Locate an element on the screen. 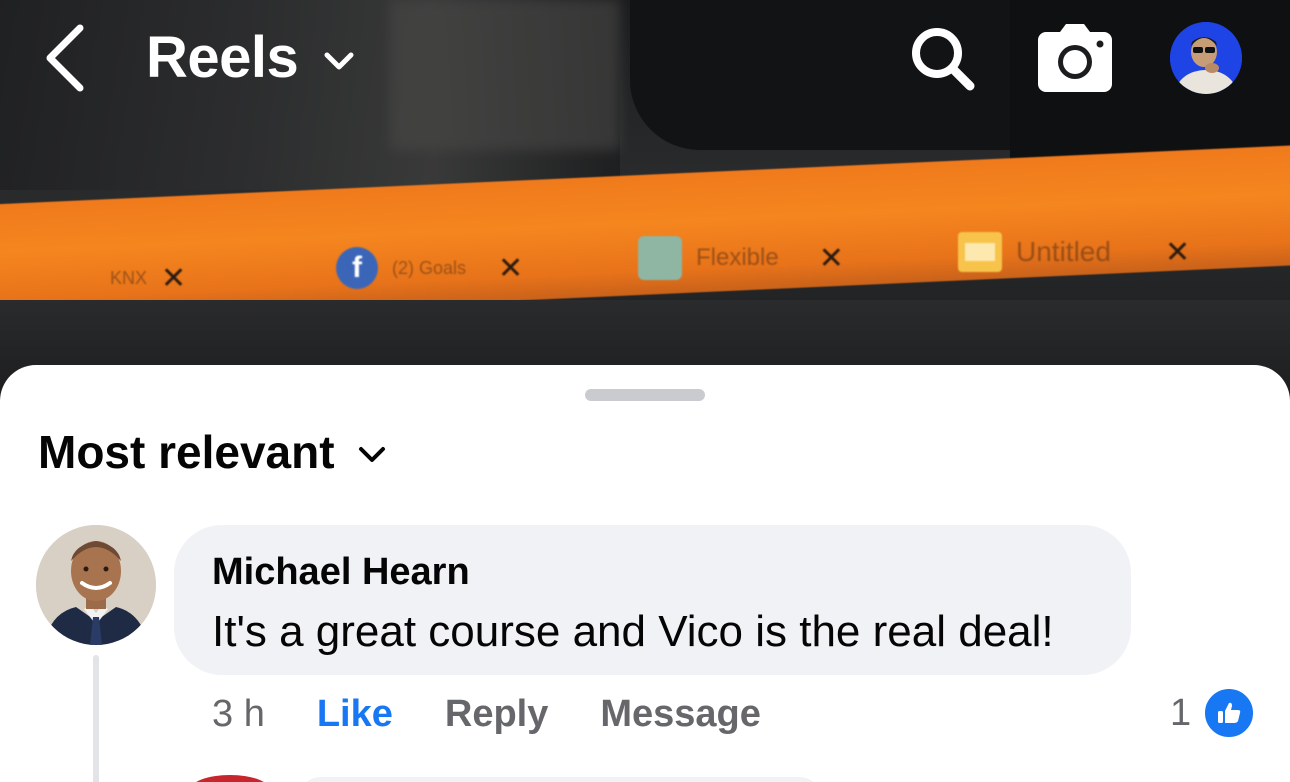  video-tab: f (2) Goals ✕ is located at coordinates (430, 268).